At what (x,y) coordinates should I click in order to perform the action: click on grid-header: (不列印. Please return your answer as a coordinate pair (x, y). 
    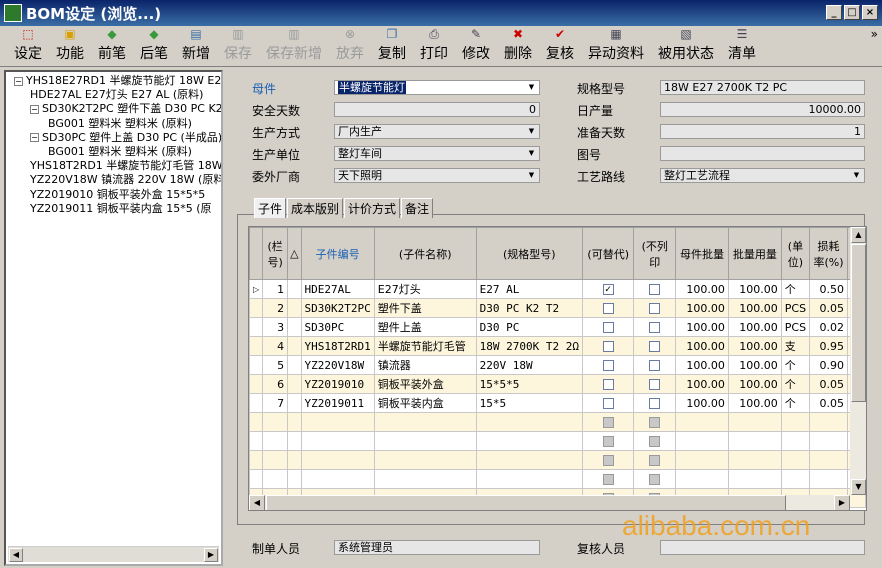
    Looking at the image, I should click on (655, 253).